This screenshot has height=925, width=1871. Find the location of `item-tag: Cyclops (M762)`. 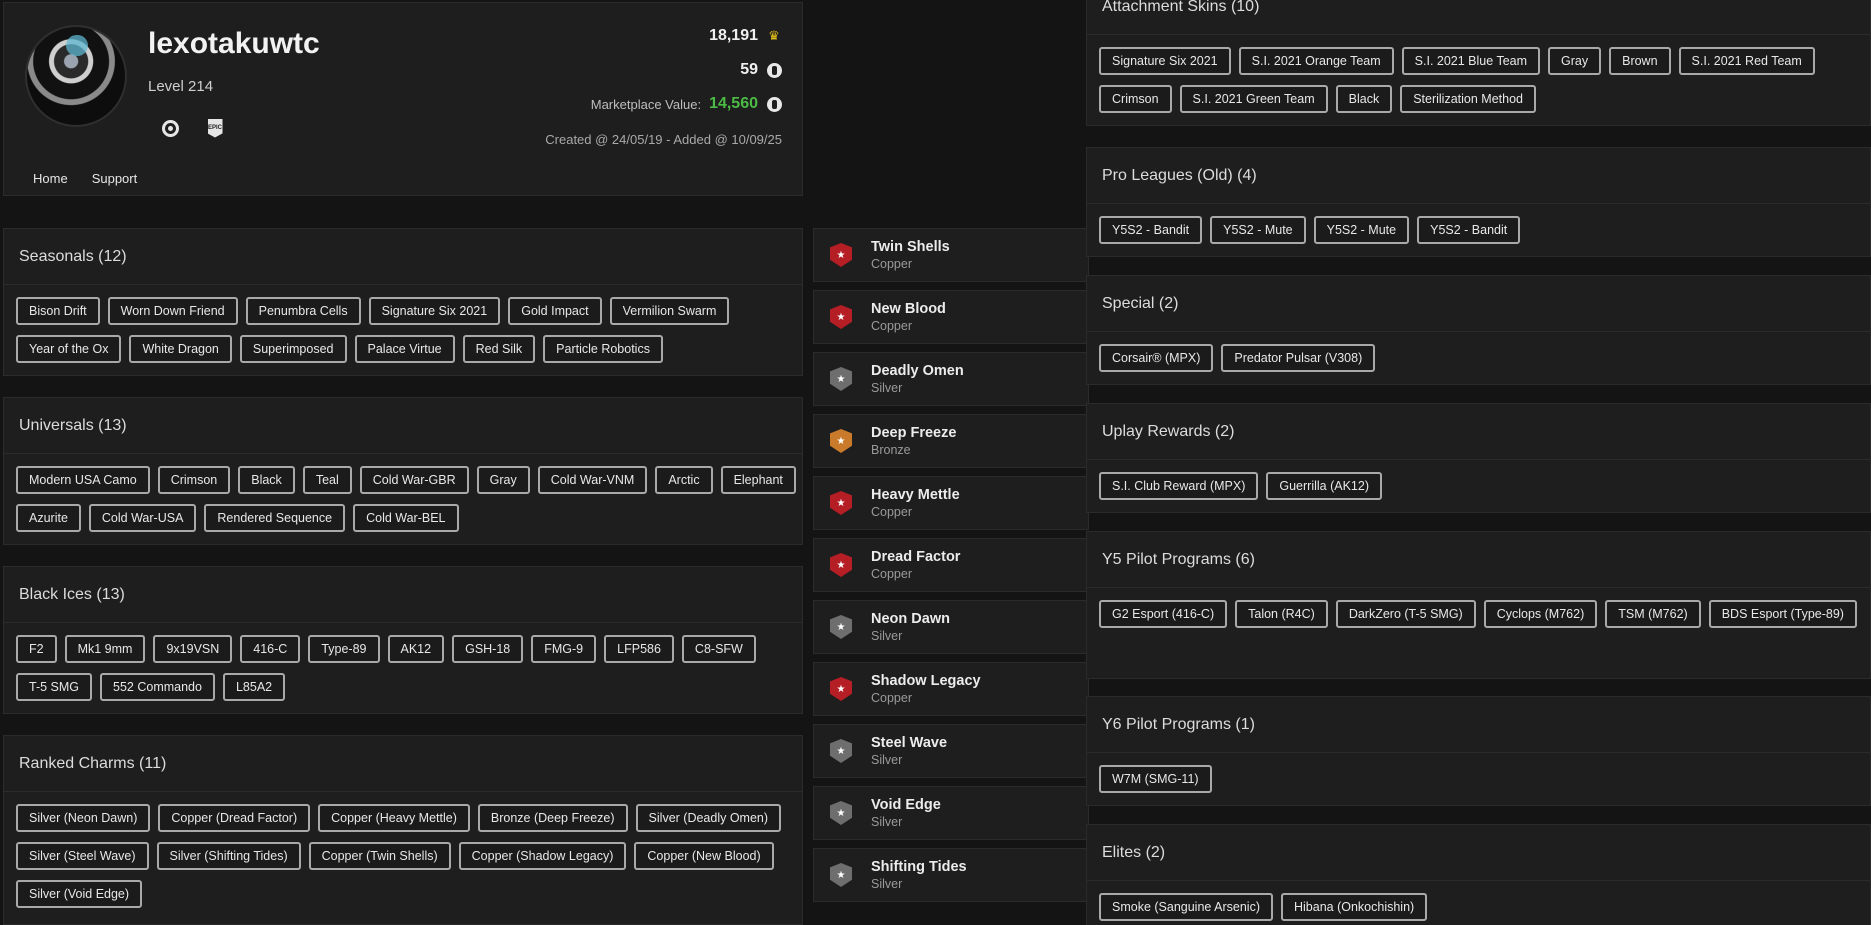

item-tag: Cyclops (M762) is located at coordinates (1540, 614).